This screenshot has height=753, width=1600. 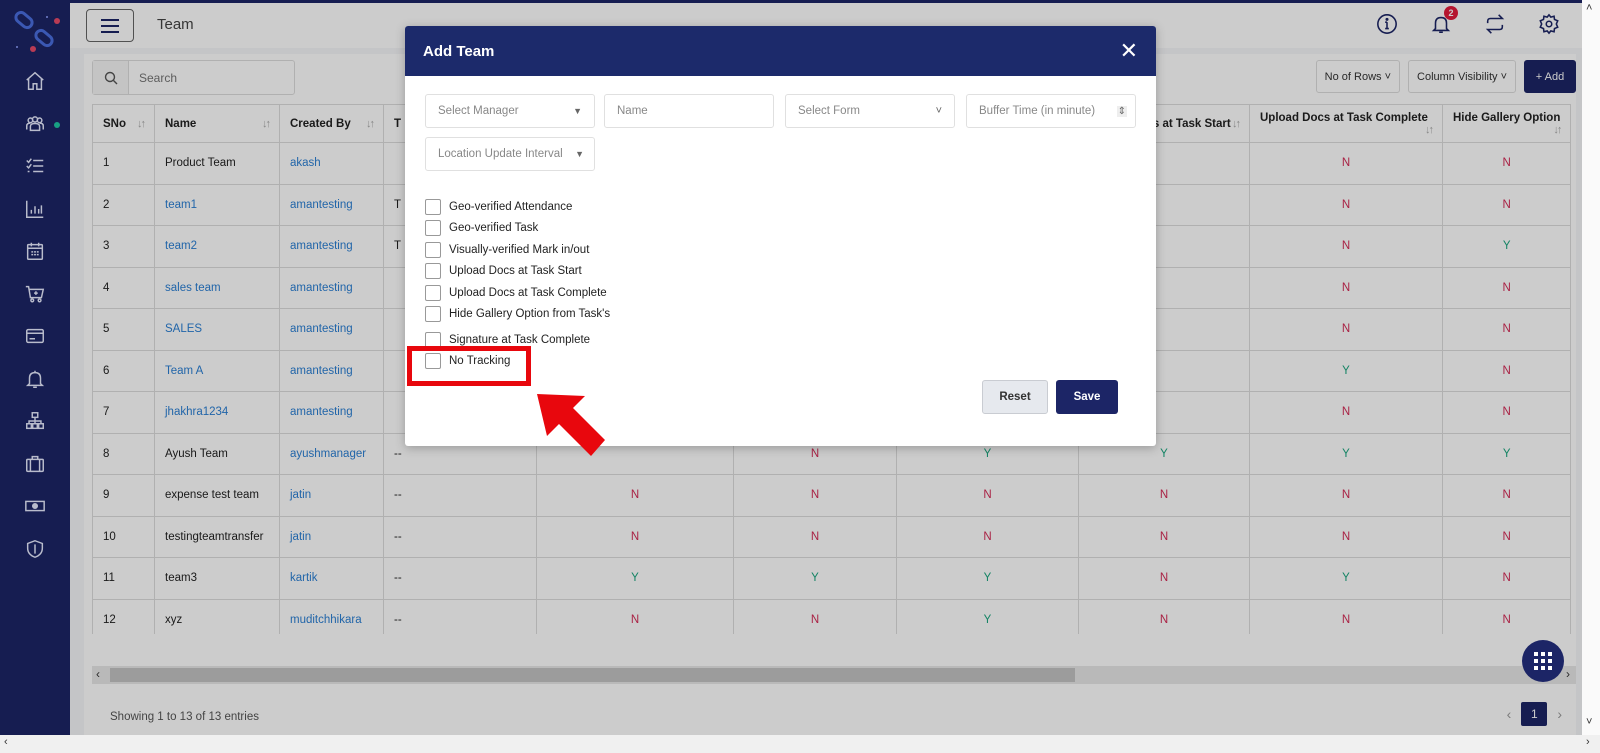 What do you see at coordinates (689, 111) in the screenshot?
I see `team-name-input: Name` at bounding box center [689, 111].